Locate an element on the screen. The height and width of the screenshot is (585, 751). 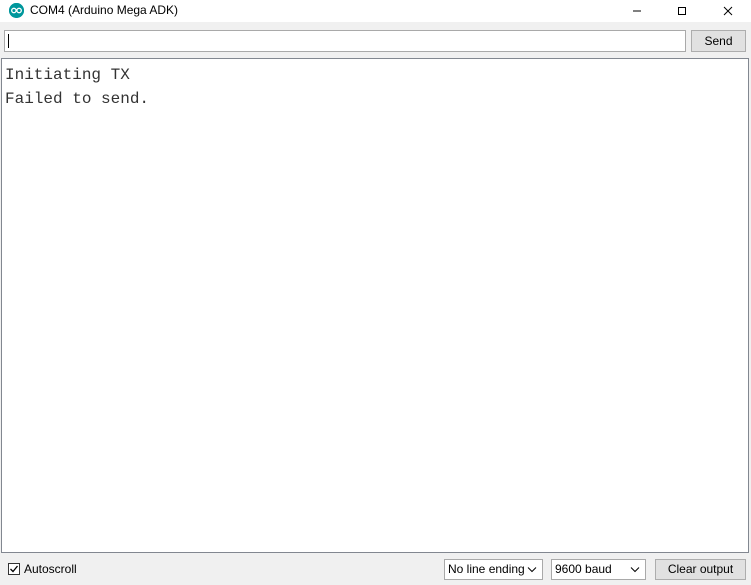
arduino-logo-icon is located at coordinates (16, 10).